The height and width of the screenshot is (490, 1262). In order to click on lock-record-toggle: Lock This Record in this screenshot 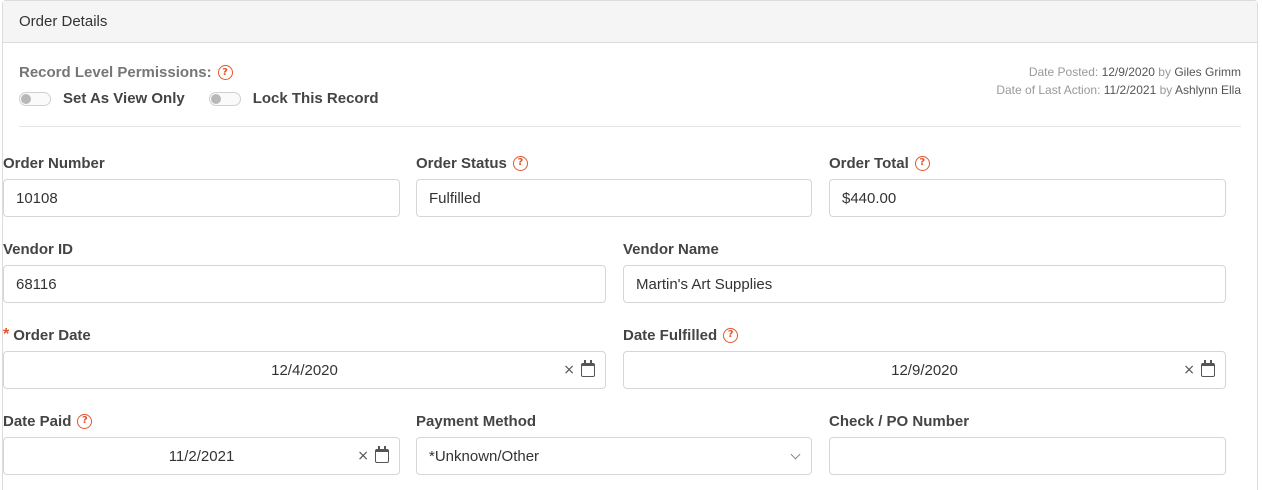, I will do `click(293, 98)`.